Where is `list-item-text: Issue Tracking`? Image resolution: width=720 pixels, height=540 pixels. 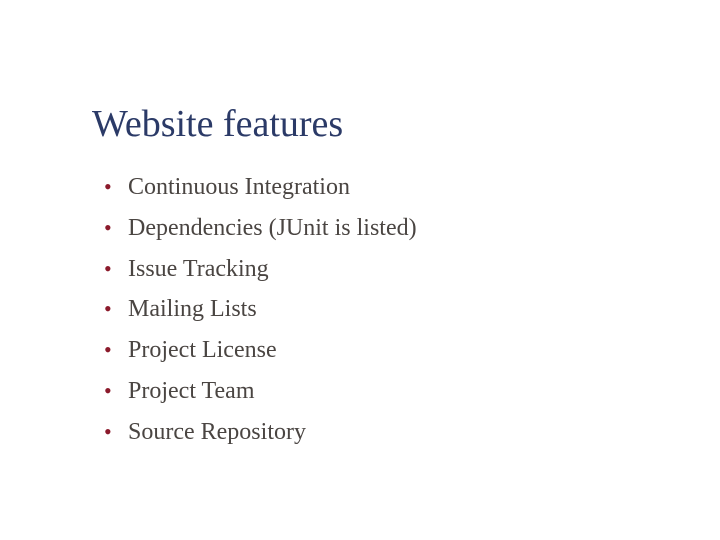 list-item-text: Issue Tracking is located at coordinates (198, 268).